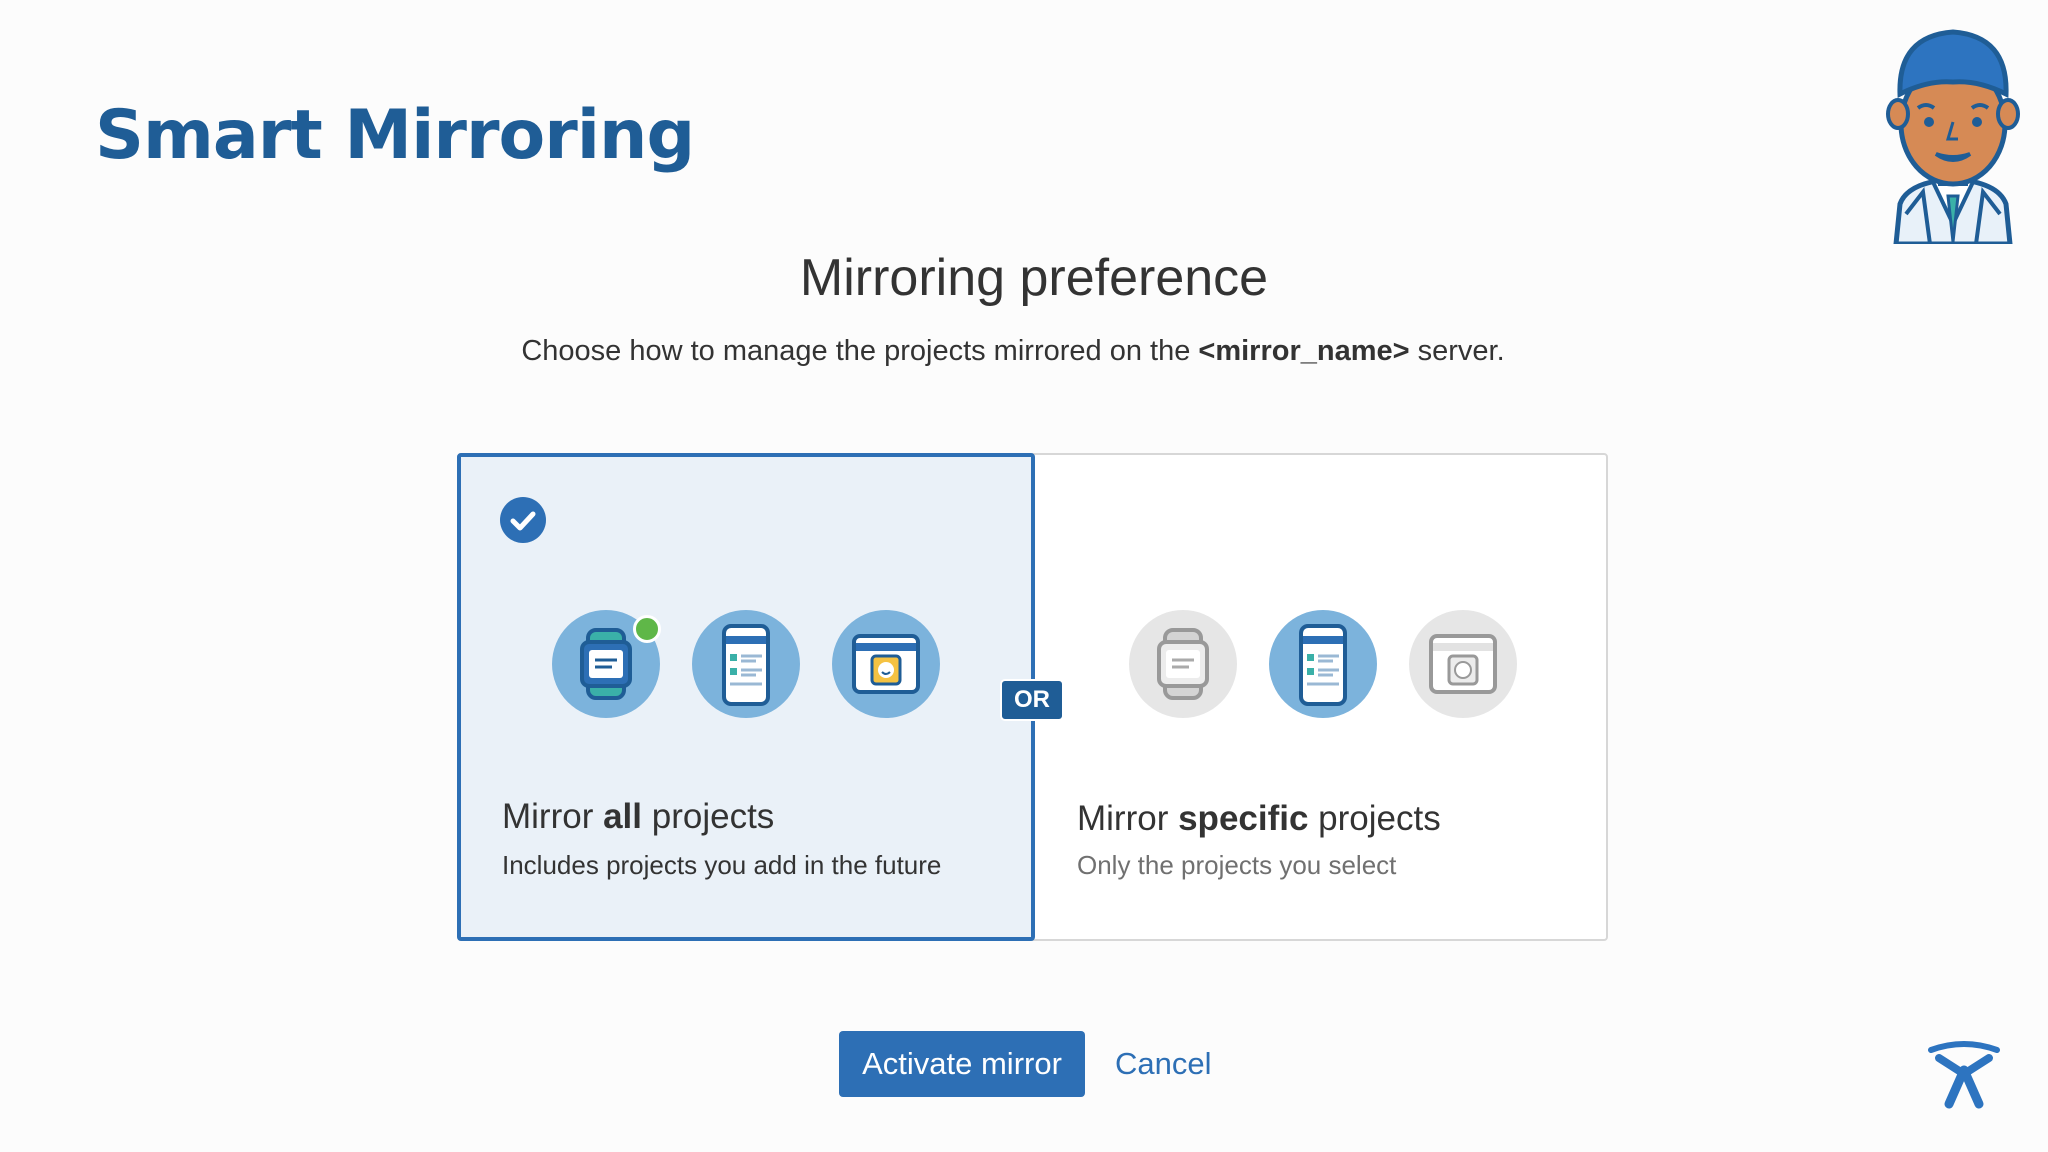  Describe the element at coordinates (722, 865) in the screenshot. I see `option-all-description: Includes projects you add in the future` at that location.